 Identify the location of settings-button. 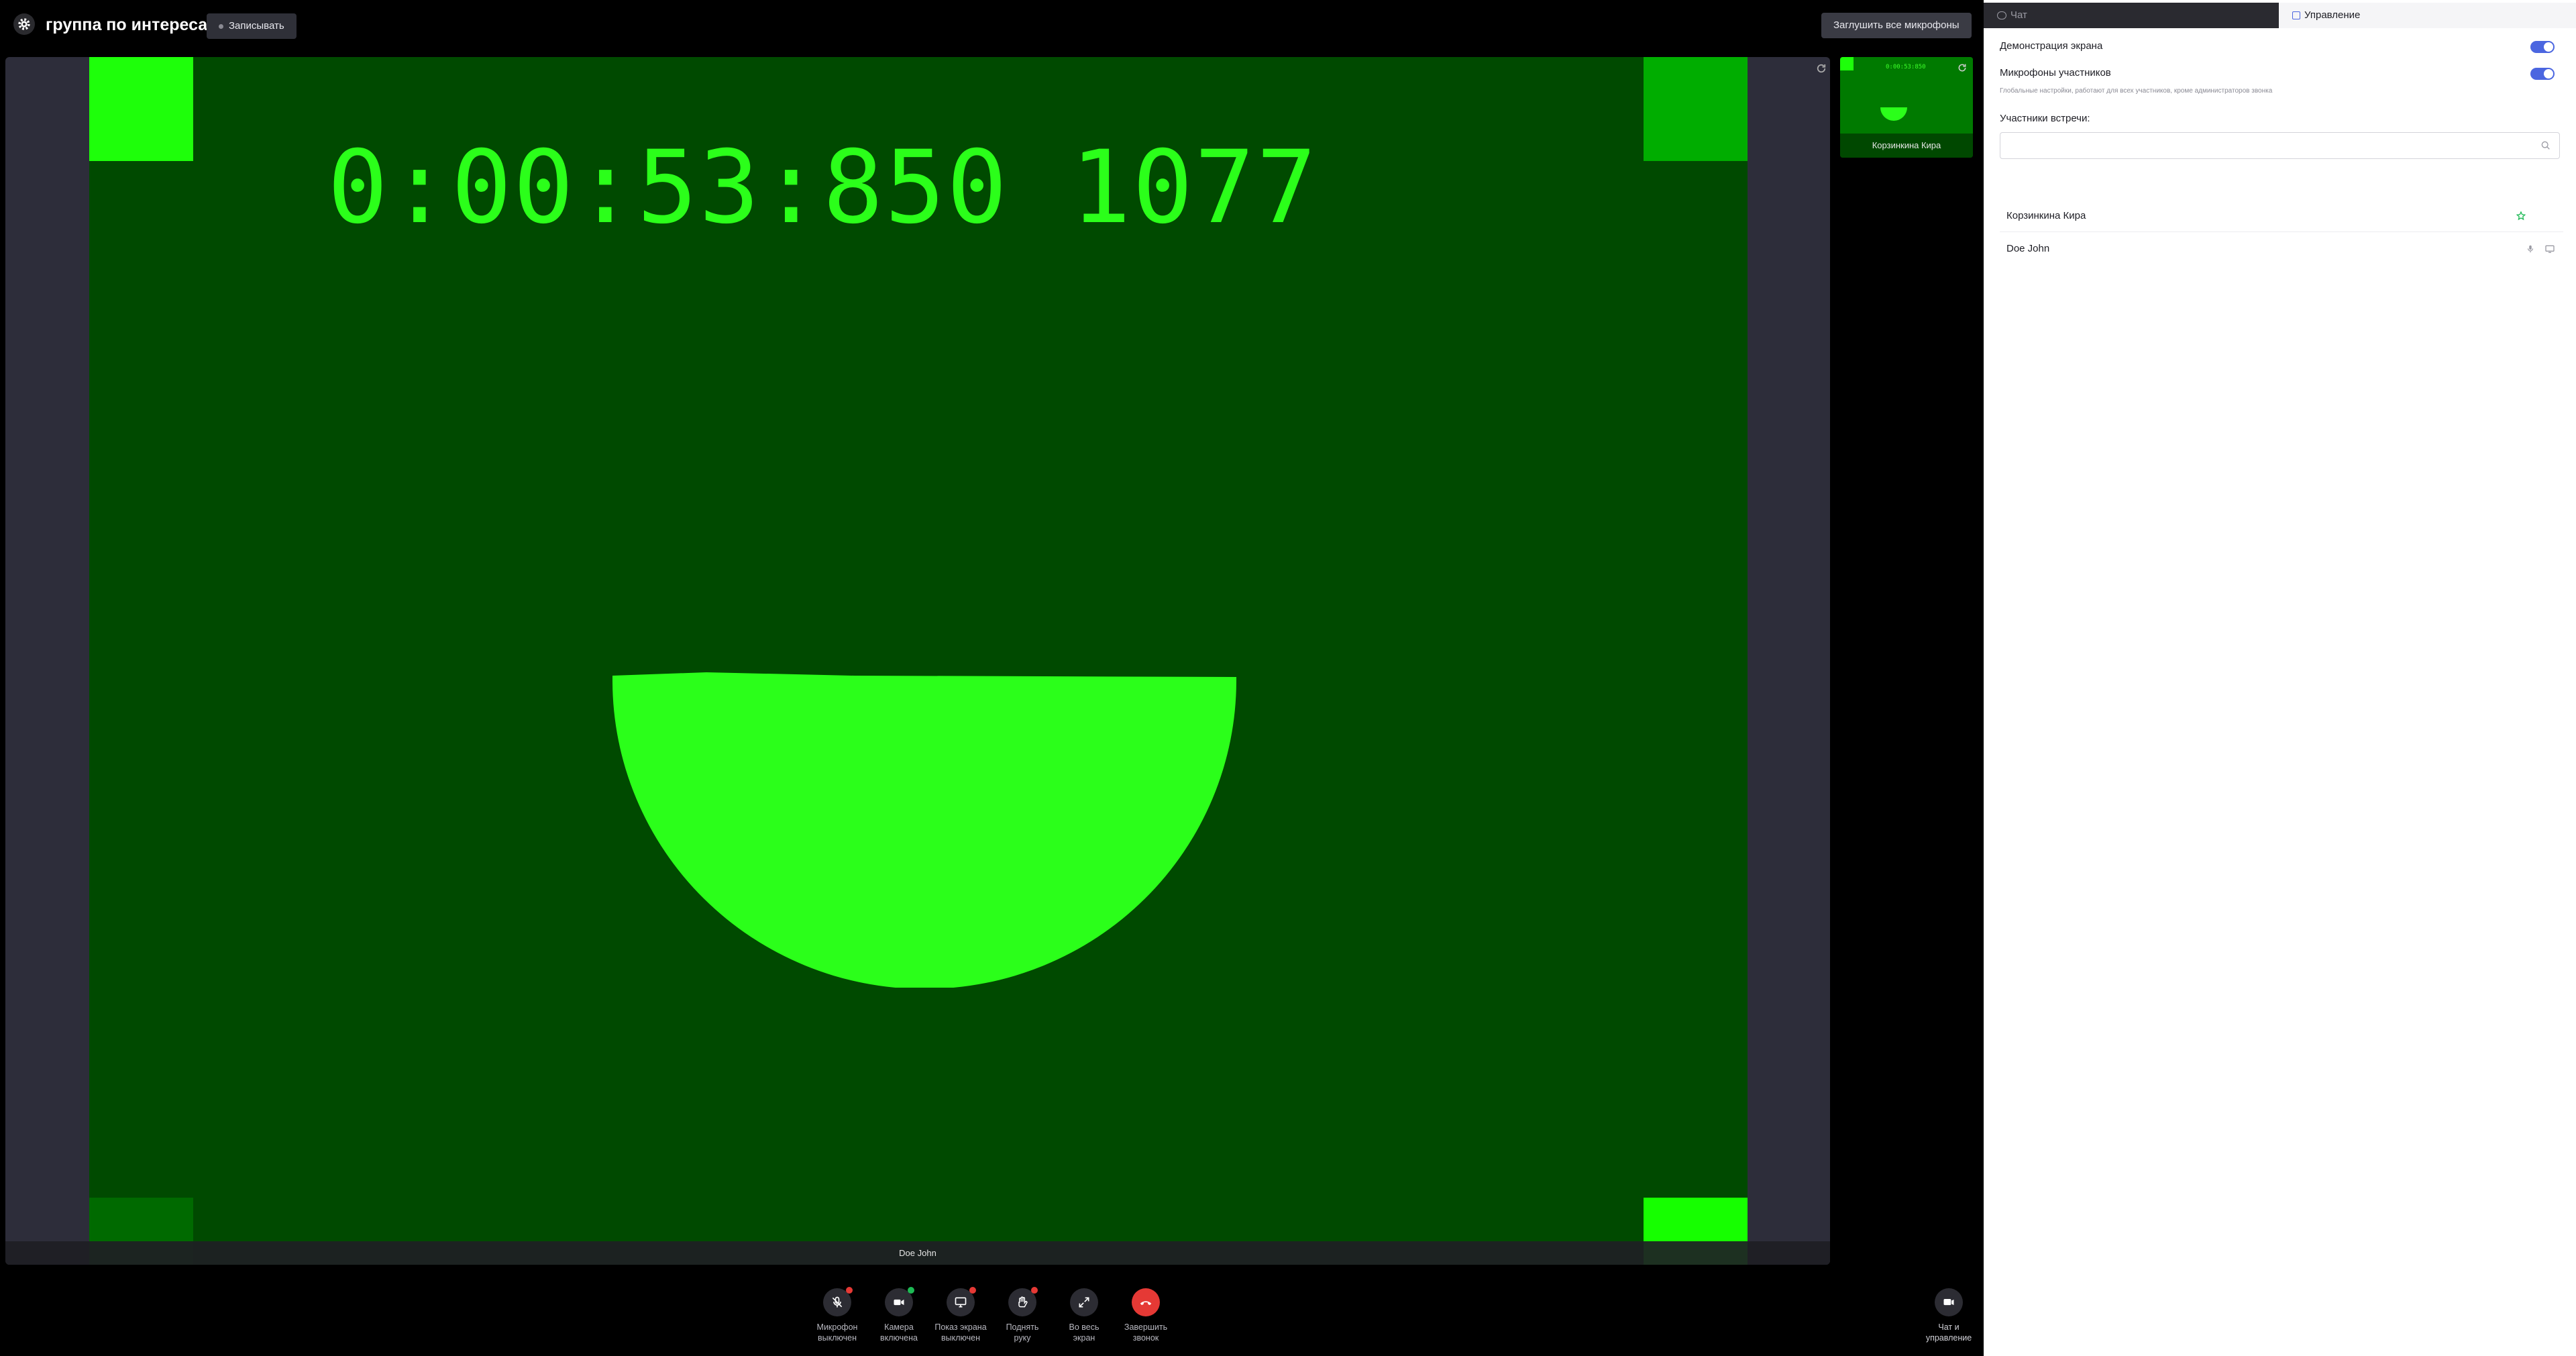
(24, 24).